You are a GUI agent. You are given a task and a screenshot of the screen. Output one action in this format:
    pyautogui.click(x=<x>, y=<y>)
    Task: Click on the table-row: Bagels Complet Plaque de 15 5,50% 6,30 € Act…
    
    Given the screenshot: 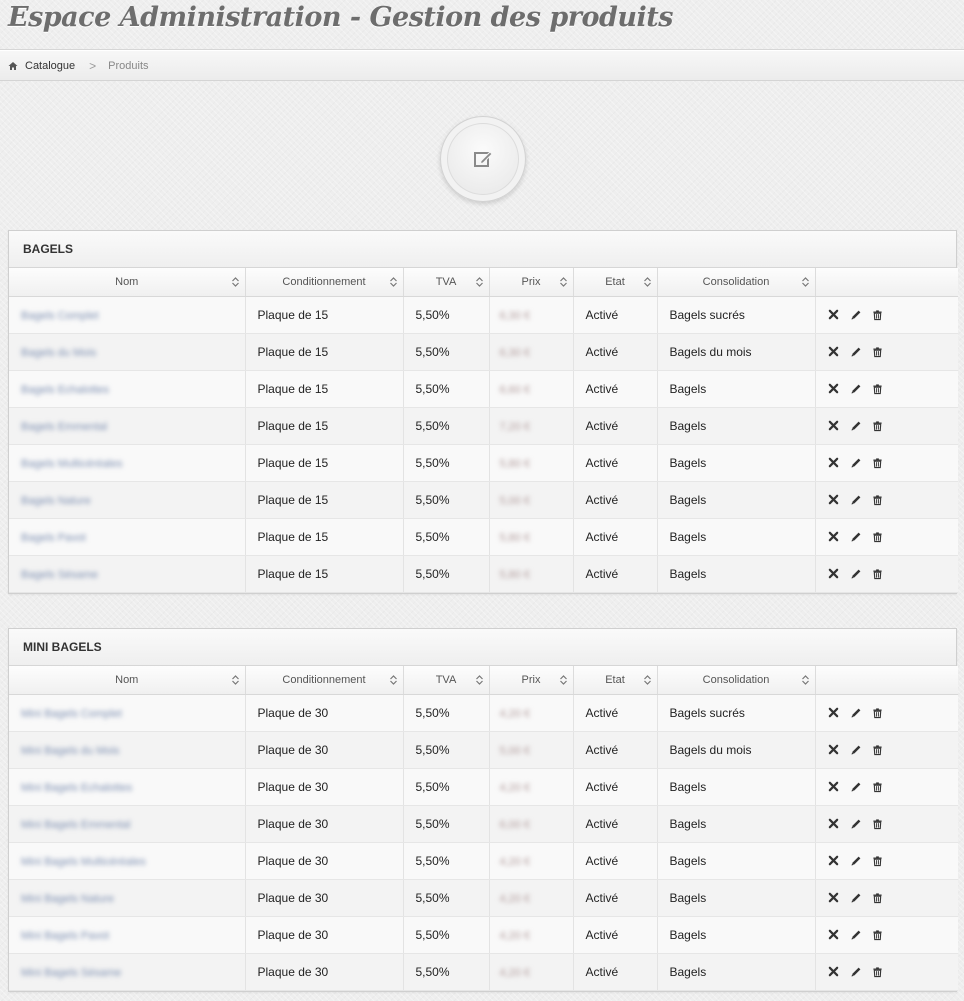 What is the action you would take?
    pyautogui.click(x=483, y=315)
    